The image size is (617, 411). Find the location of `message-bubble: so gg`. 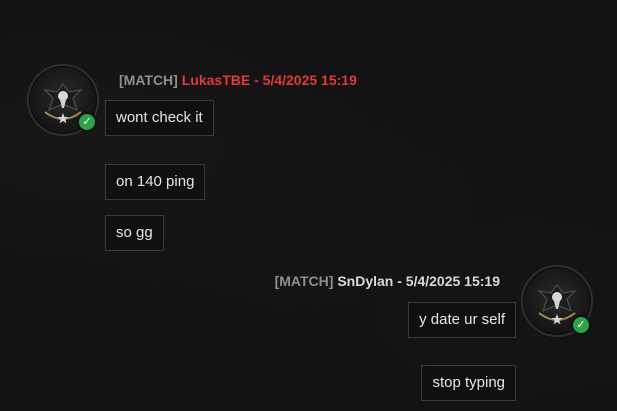

message-bubble: so gg is located at coordinates (134, 233).